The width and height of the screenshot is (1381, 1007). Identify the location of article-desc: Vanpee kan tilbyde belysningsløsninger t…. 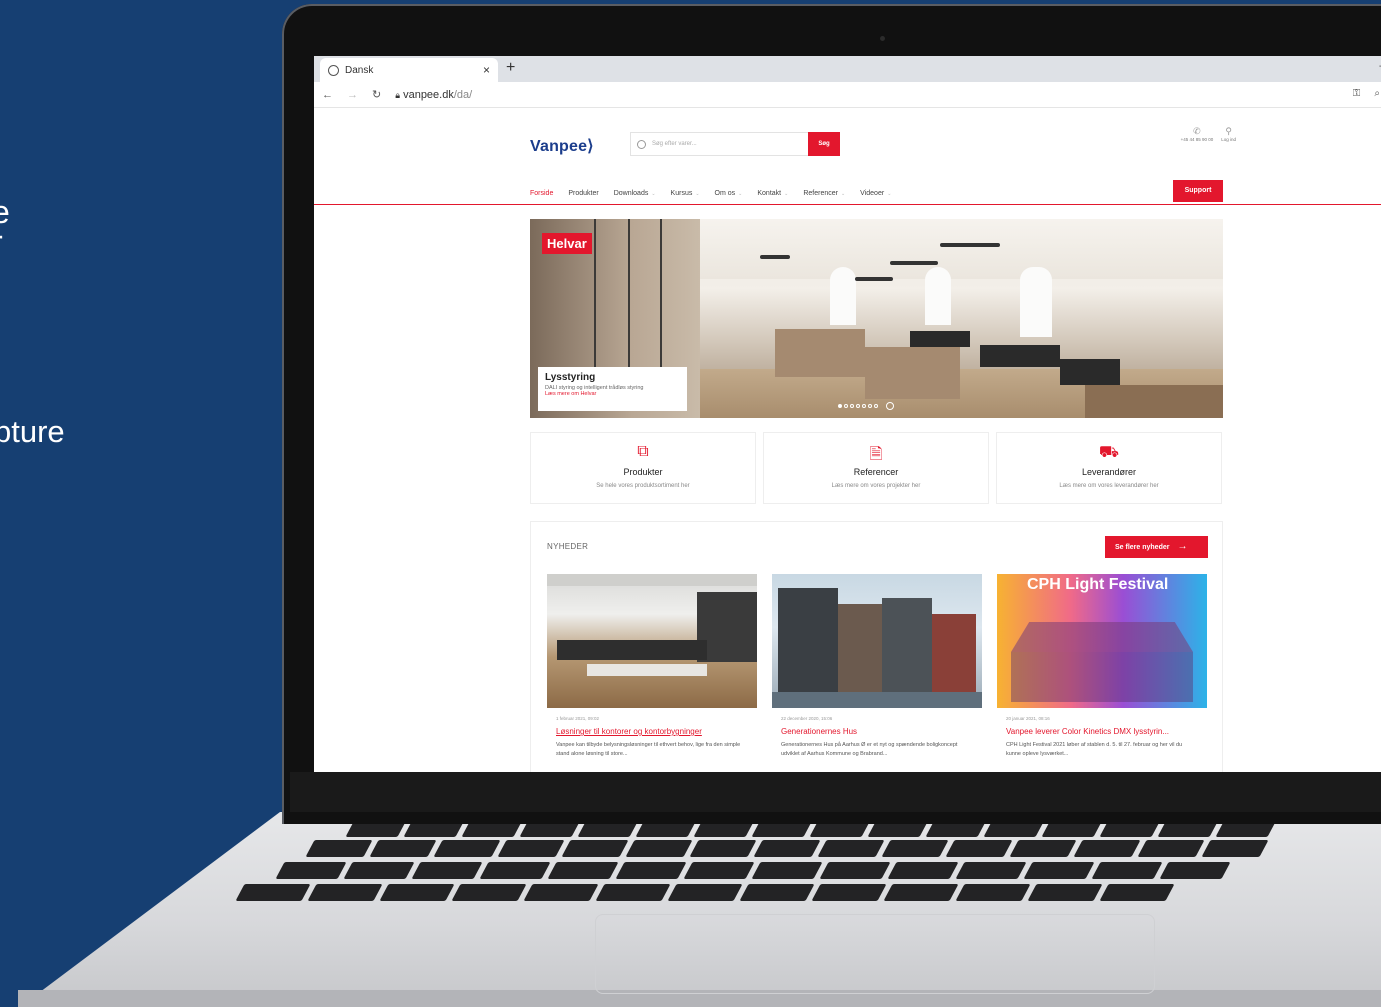
(648, 749).